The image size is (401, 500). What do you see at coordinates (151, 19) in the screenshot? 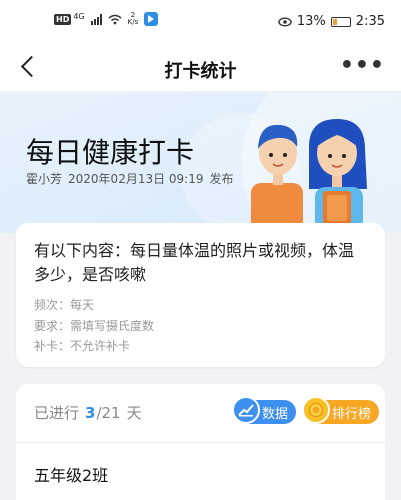
I see `notification-app-icon` at bounding box center [151, 19].